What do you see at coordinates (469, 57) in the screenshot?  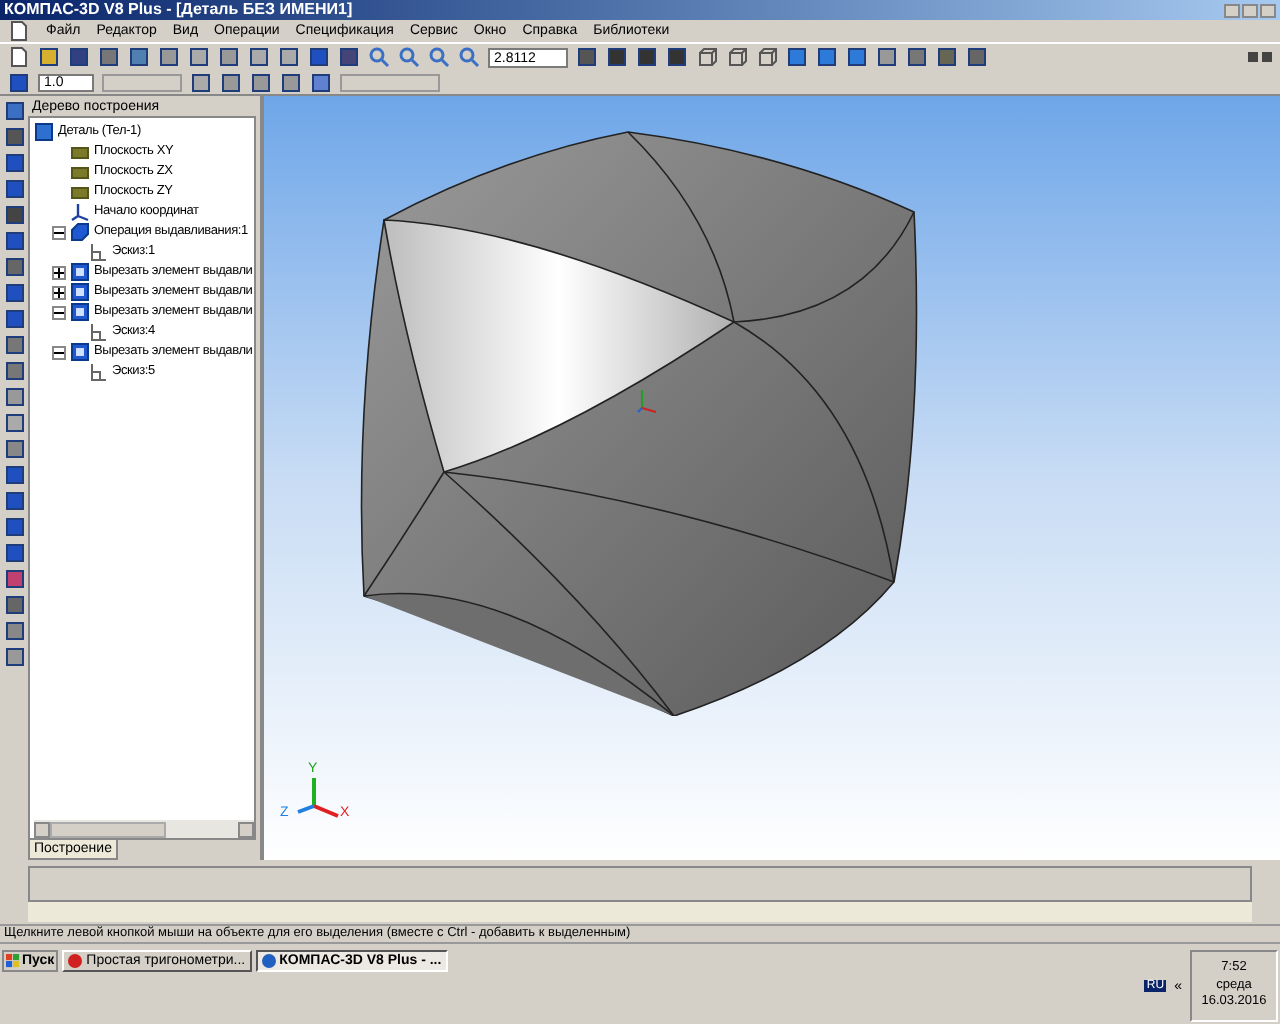 I see `zoom-icon` at bounding box center [469, 57].